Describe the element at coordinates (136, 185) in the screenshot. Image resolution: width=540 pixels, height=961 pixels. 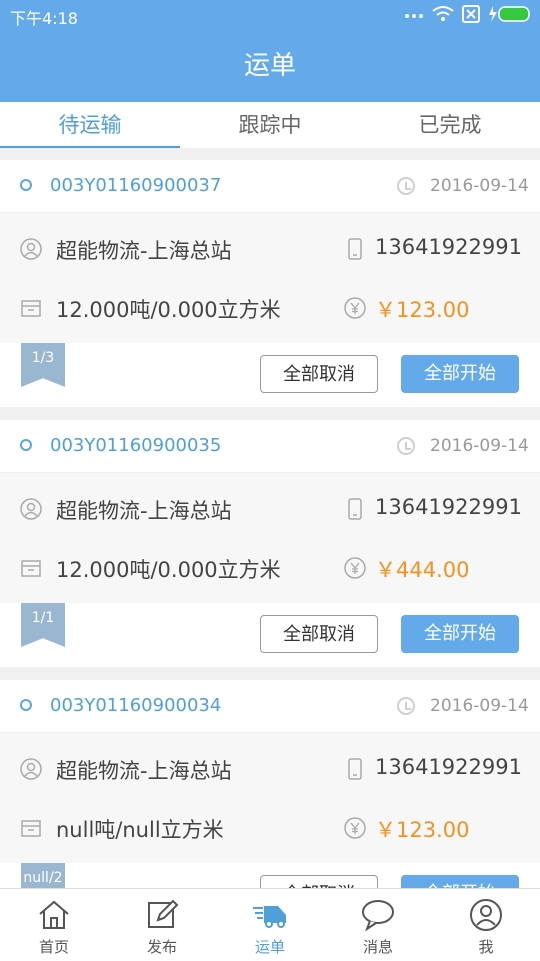
I see `order-number: 003Y01160900037` at that location.